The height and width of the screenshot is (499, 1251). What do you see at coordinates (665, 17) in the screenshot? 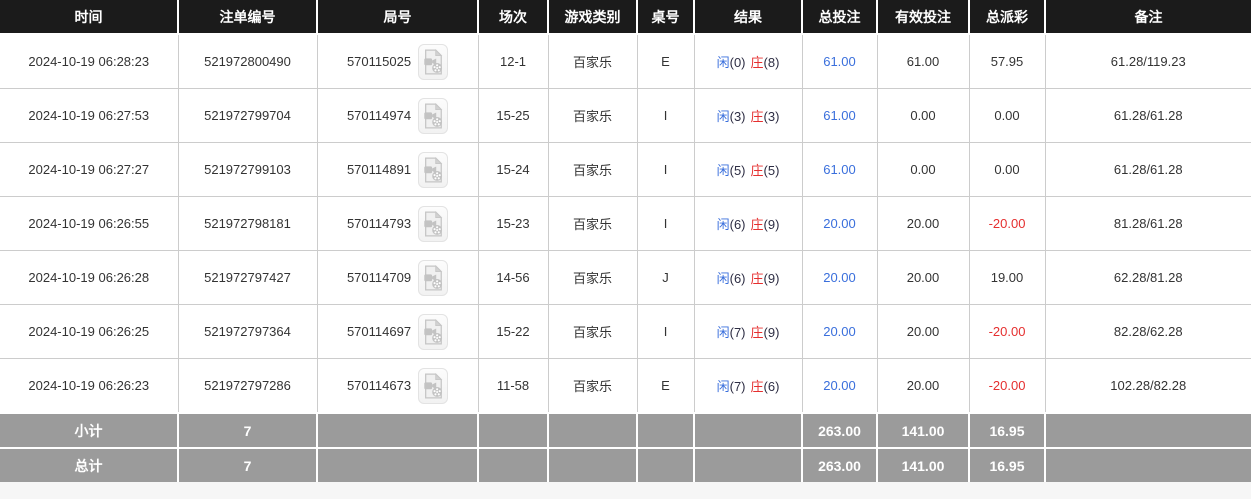
I see `column-header-table-no: 桌号` at bounding box center [665, 17].